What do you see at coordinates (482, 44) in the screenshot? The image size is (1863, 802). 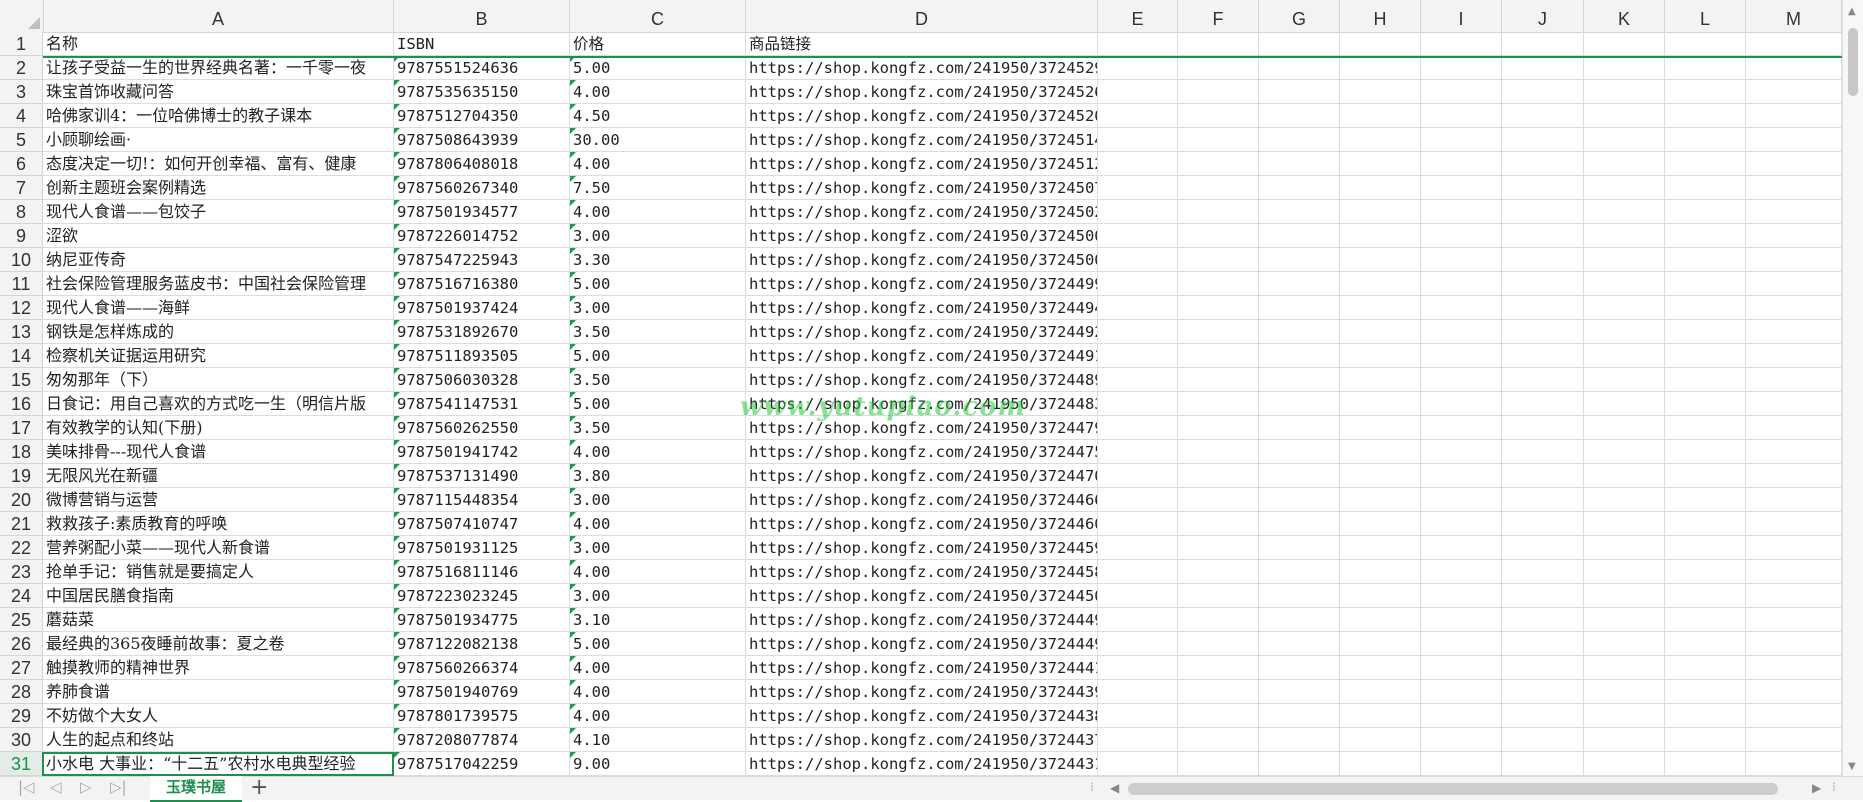 I see `cell-isbn: ISBN` at bounding box center [482, 44].